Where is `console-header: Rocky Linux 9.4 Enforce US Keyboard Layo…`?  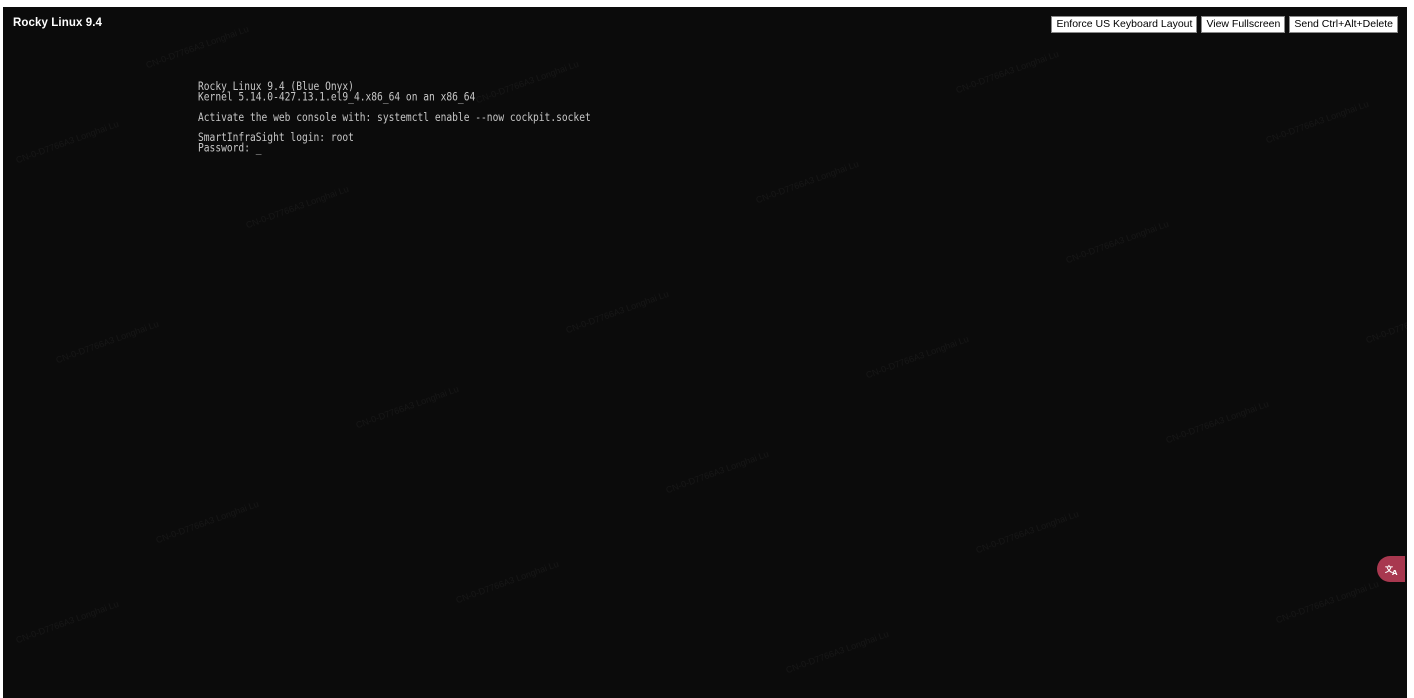 console-header: Rocky Linux 9.4 Enforce US Keyboard Layo… is located at coordinates (705, 22).